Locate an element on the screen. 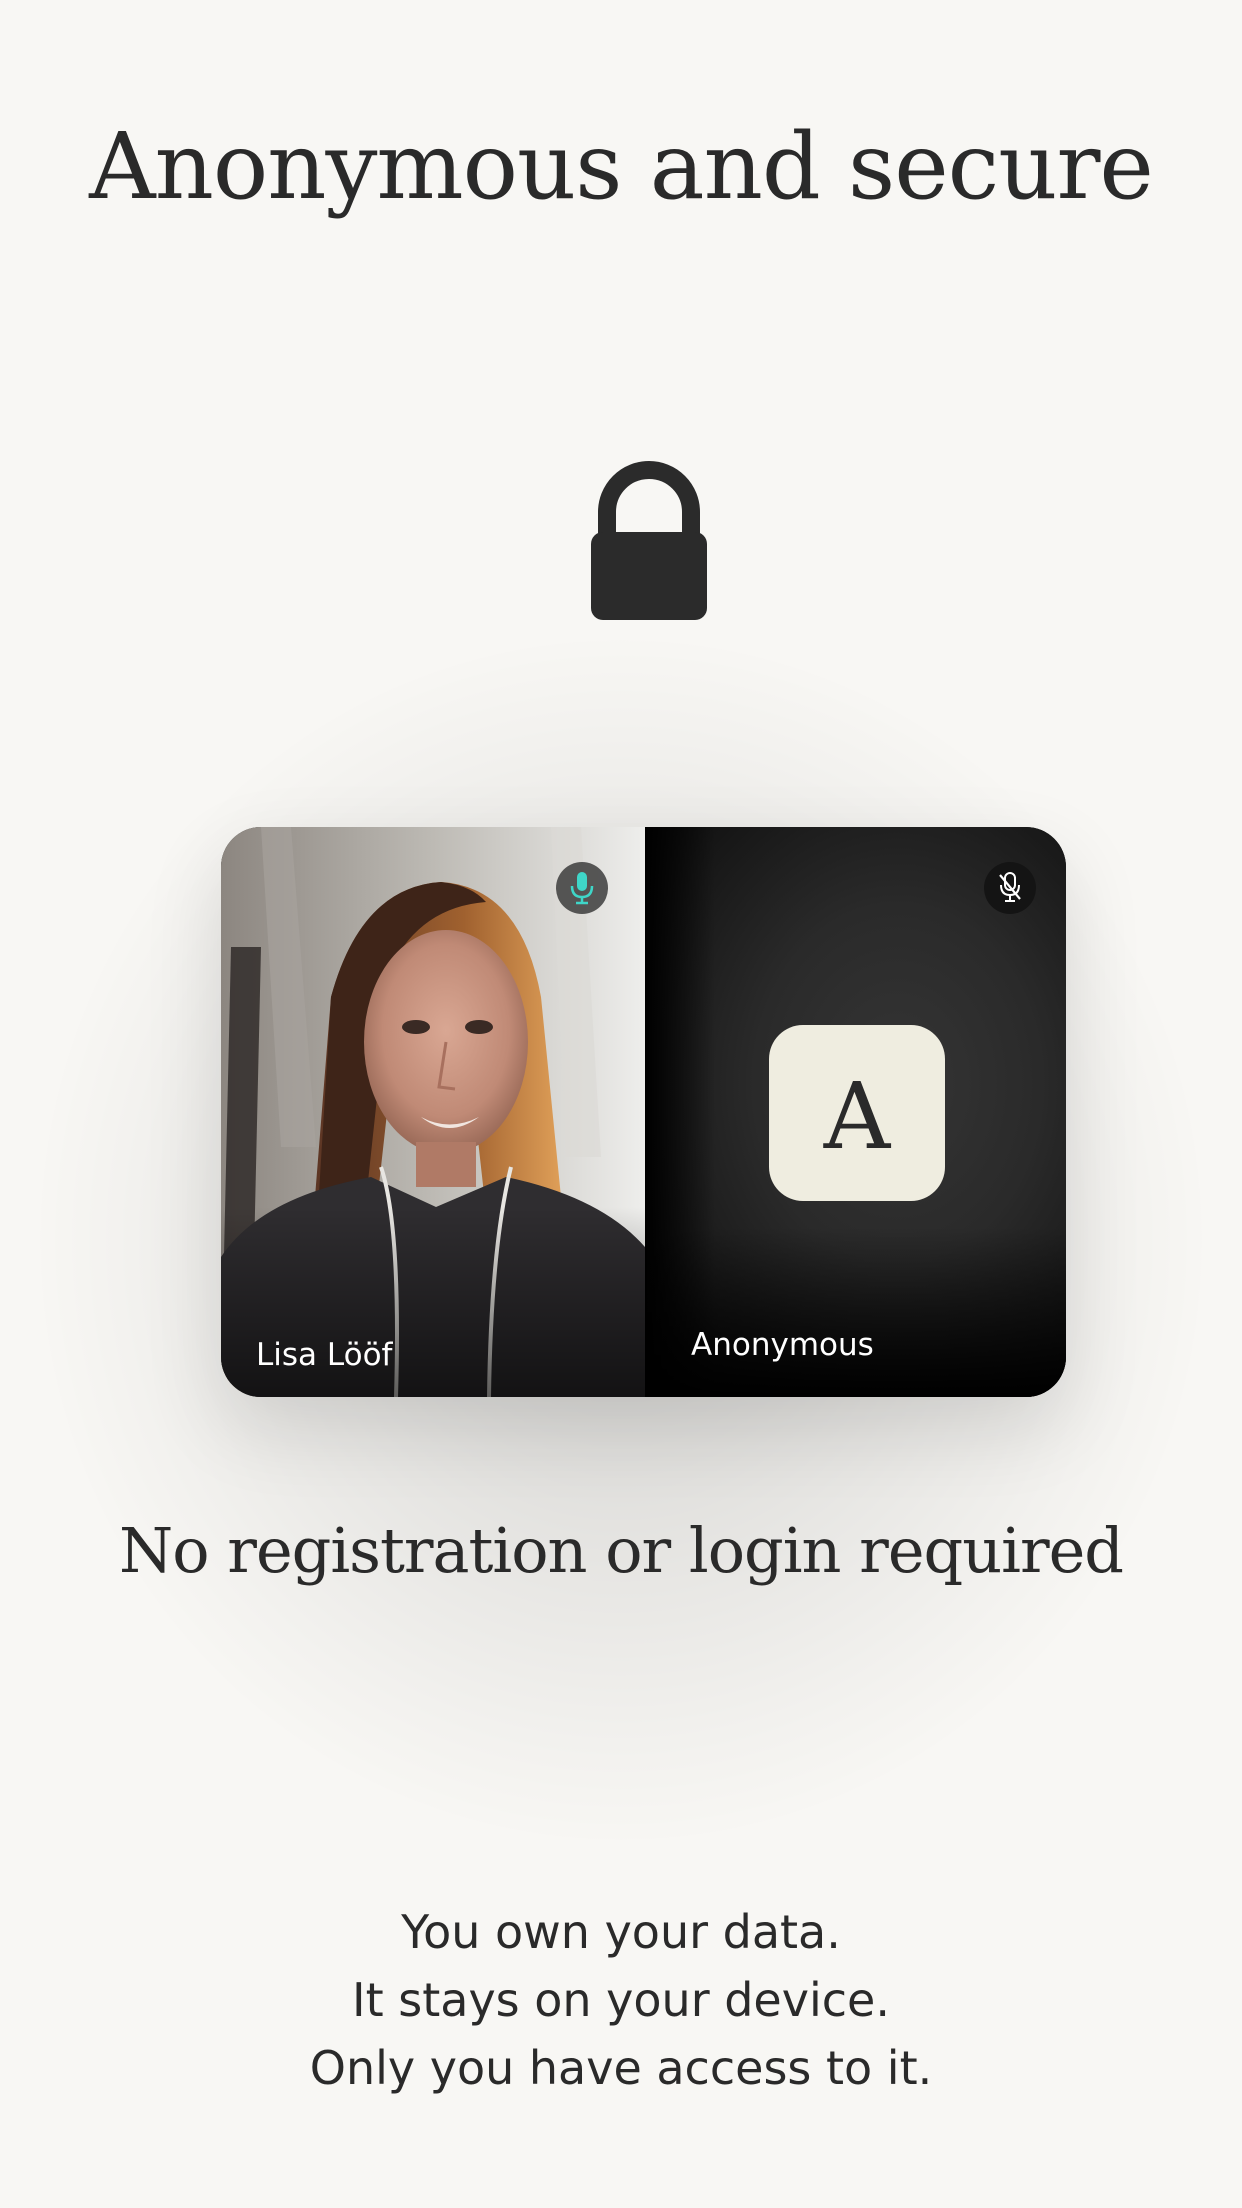 Image resolution: width=1242 pixels, height=2208 pixels. avatar-letter: A is located at coordinates (857, 1116).